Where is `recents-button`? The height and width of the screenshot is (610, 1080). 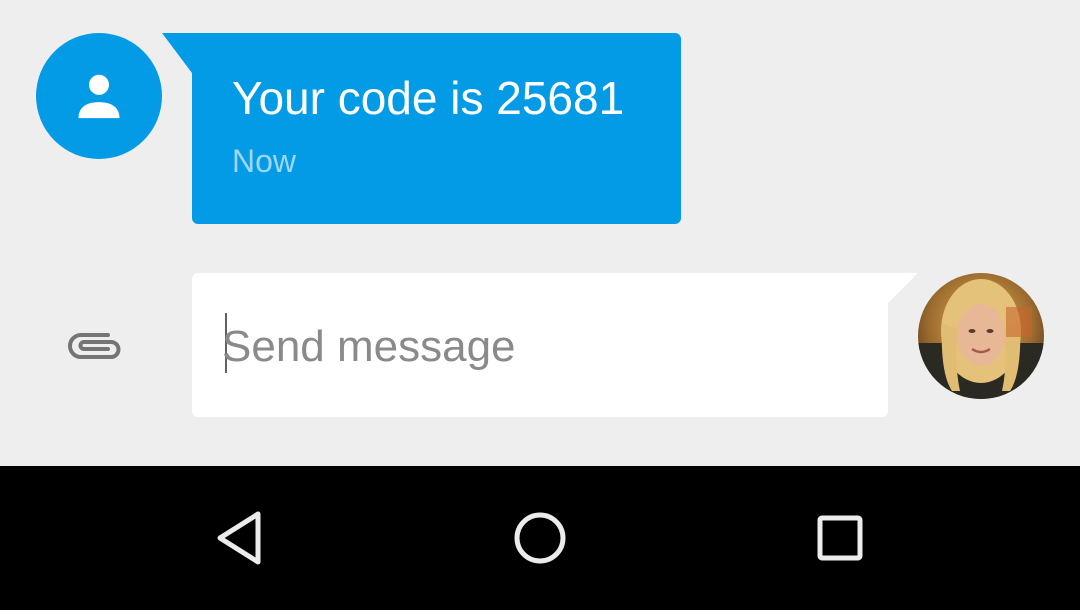 recents-button is located at coordinates (840, 538).